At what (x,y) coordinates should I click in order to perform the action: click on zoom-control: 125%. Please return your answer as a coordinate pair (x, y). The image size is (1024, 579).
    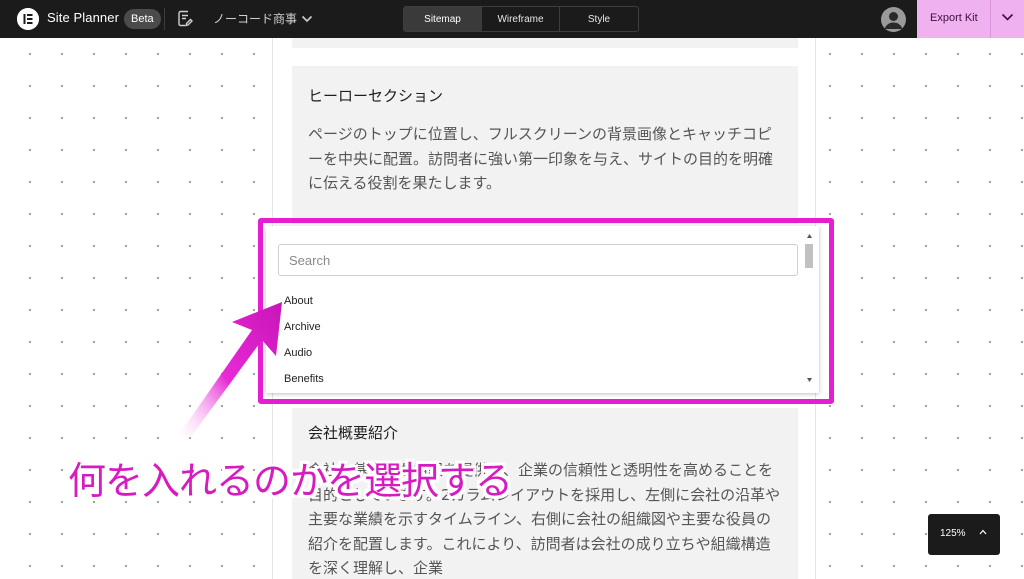
    Looking at the image, I should click on (964, 534).